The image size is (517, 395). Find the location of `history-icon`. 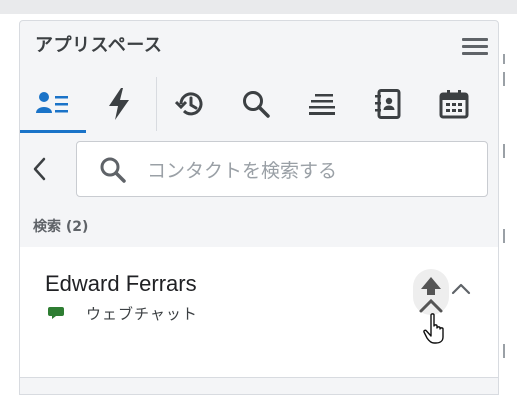

history-icon is located at coordinates (189, 104).